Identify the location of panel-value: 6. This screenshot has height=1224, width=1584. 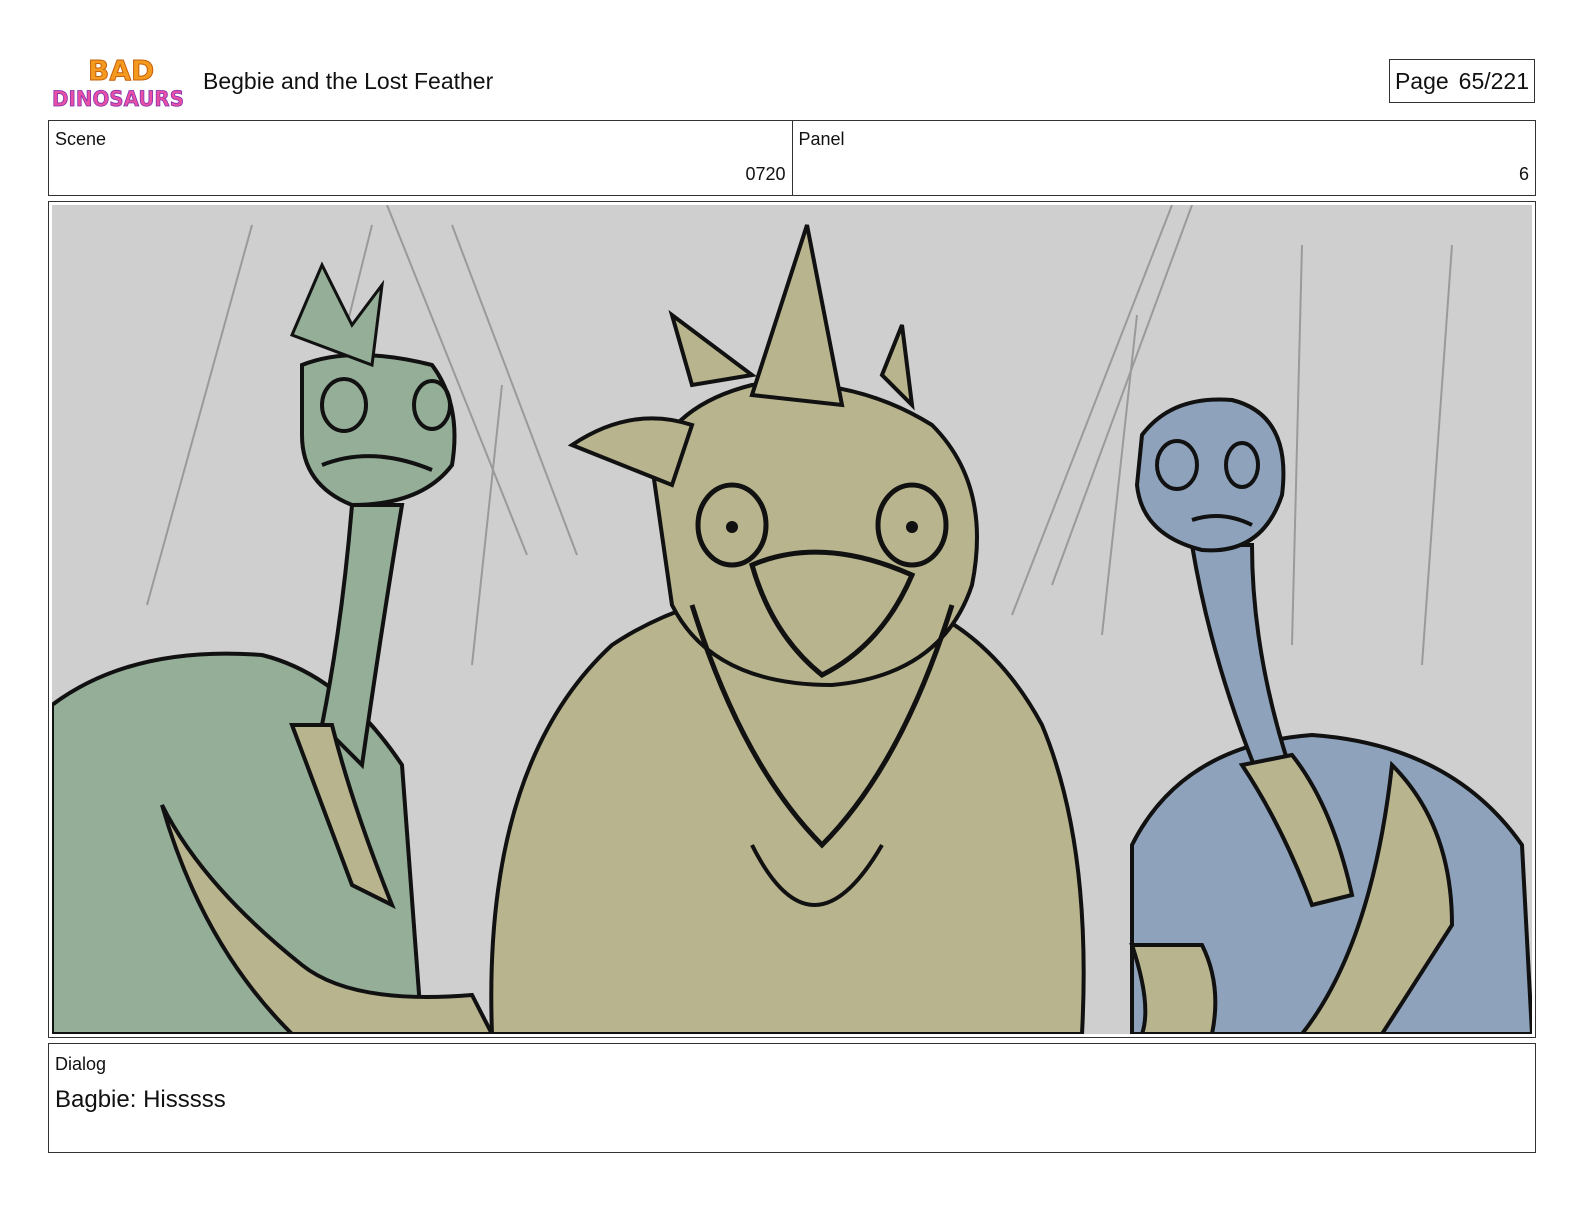
(1523, 174).